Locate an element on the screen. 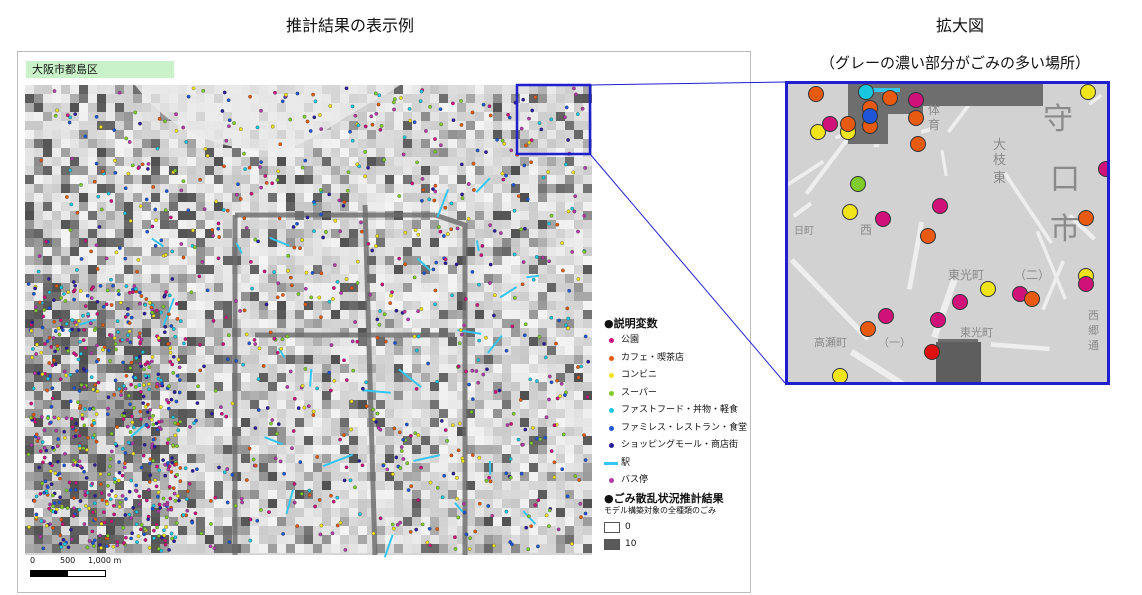 This screenshot has height=595, width=1142. zoom-map-label: 郷 is located at coordinates (1093, 330).